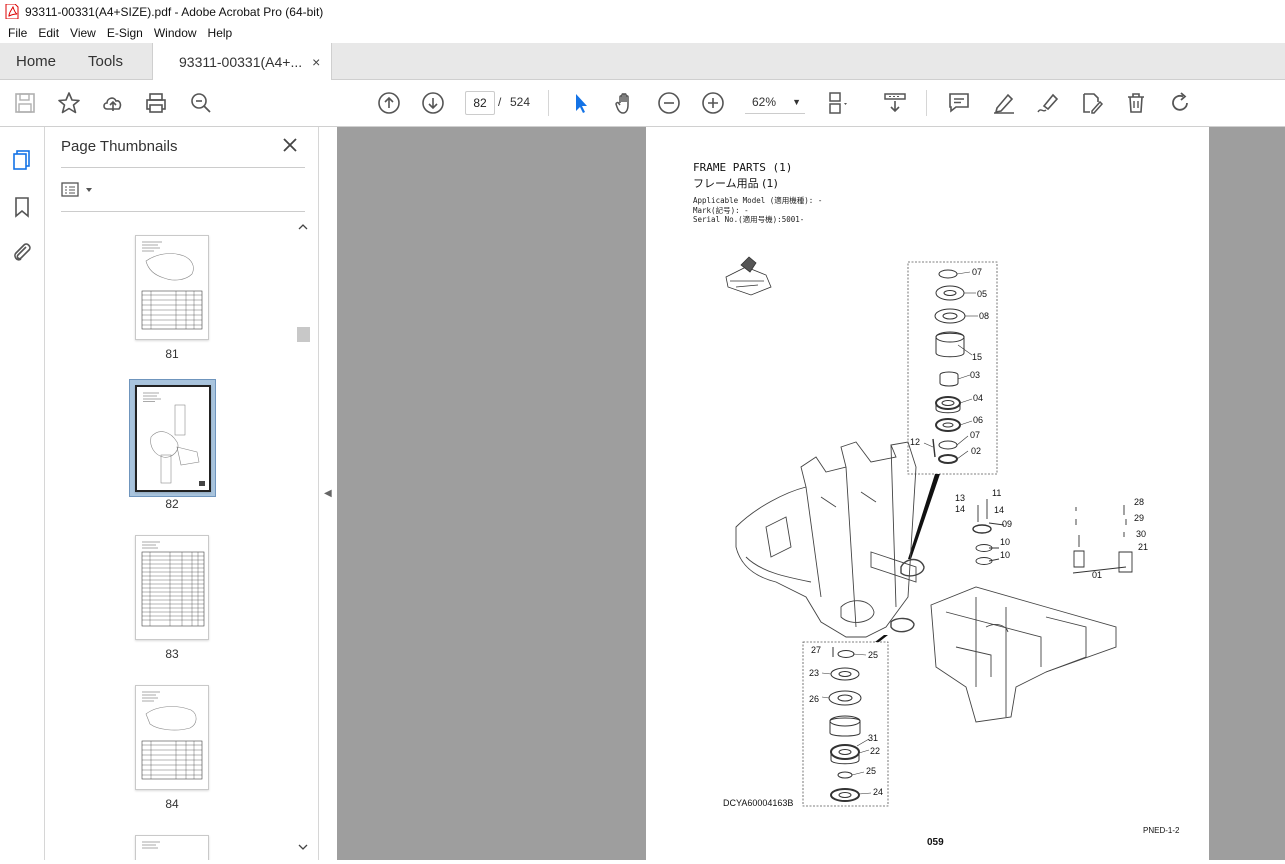  What do you see at coordinates (871, 771) in the screenshot?
I see `callout-25b: 25` at bounding box center [871, 771].